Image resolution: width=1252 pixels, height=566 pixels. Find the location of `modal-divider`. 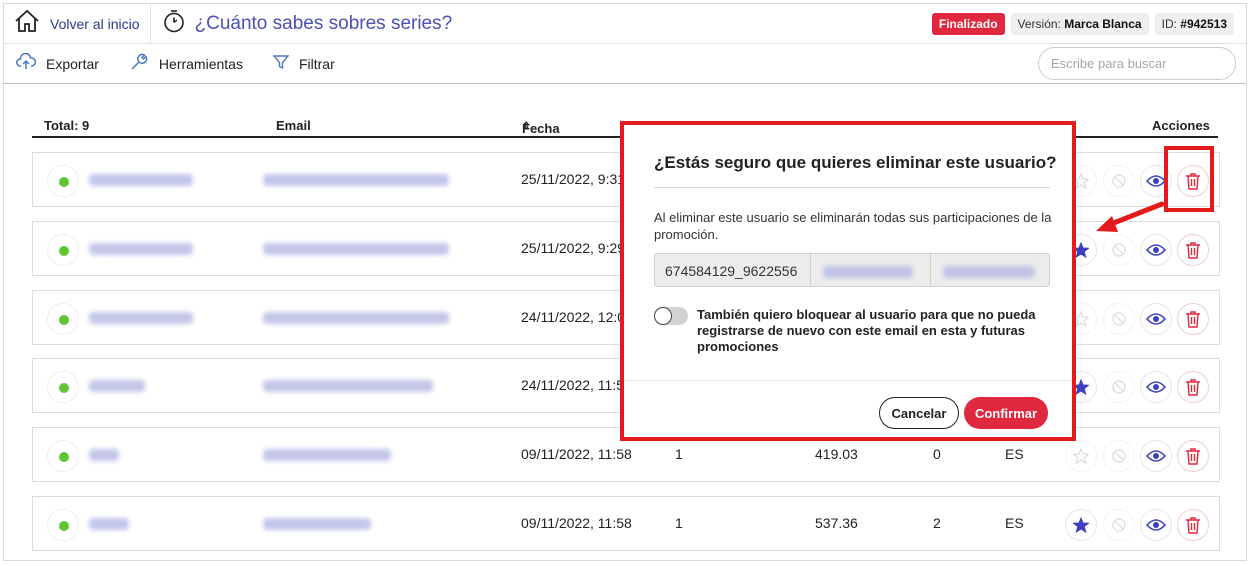

modal-divider is located at coordinates (852, 187).